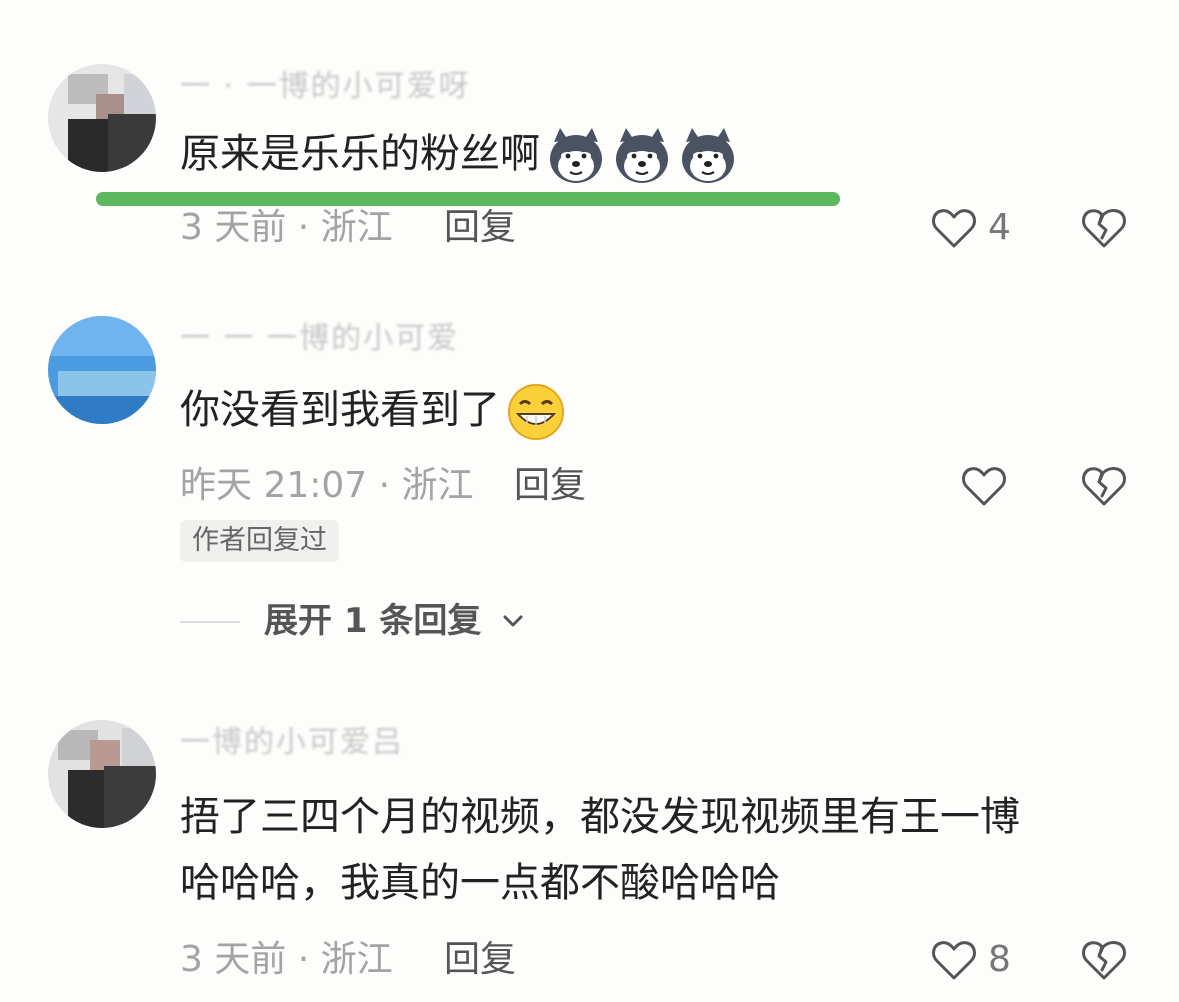  I want to click on comment-text: 你没看到我看到了, so click(373, 411).